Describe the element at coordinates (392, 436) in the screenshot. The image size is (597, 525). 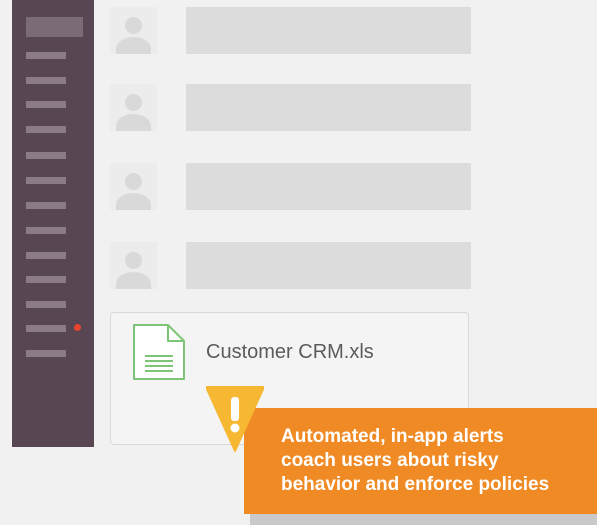
I see `alert-text-line: Automated, in-app alerts` at that location.